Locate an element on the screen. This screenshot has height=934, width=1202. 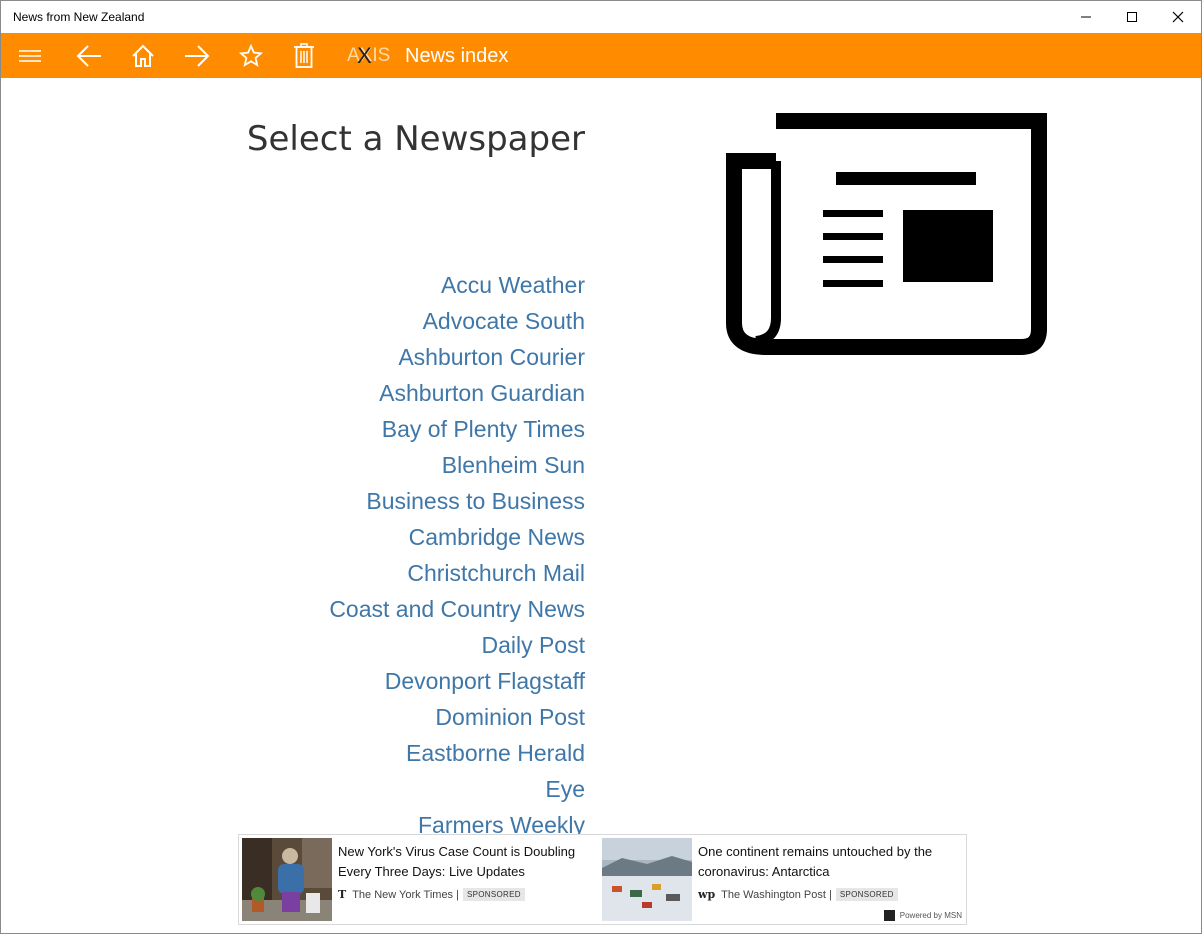
minimize-button is located at coordinates (1086, 17).